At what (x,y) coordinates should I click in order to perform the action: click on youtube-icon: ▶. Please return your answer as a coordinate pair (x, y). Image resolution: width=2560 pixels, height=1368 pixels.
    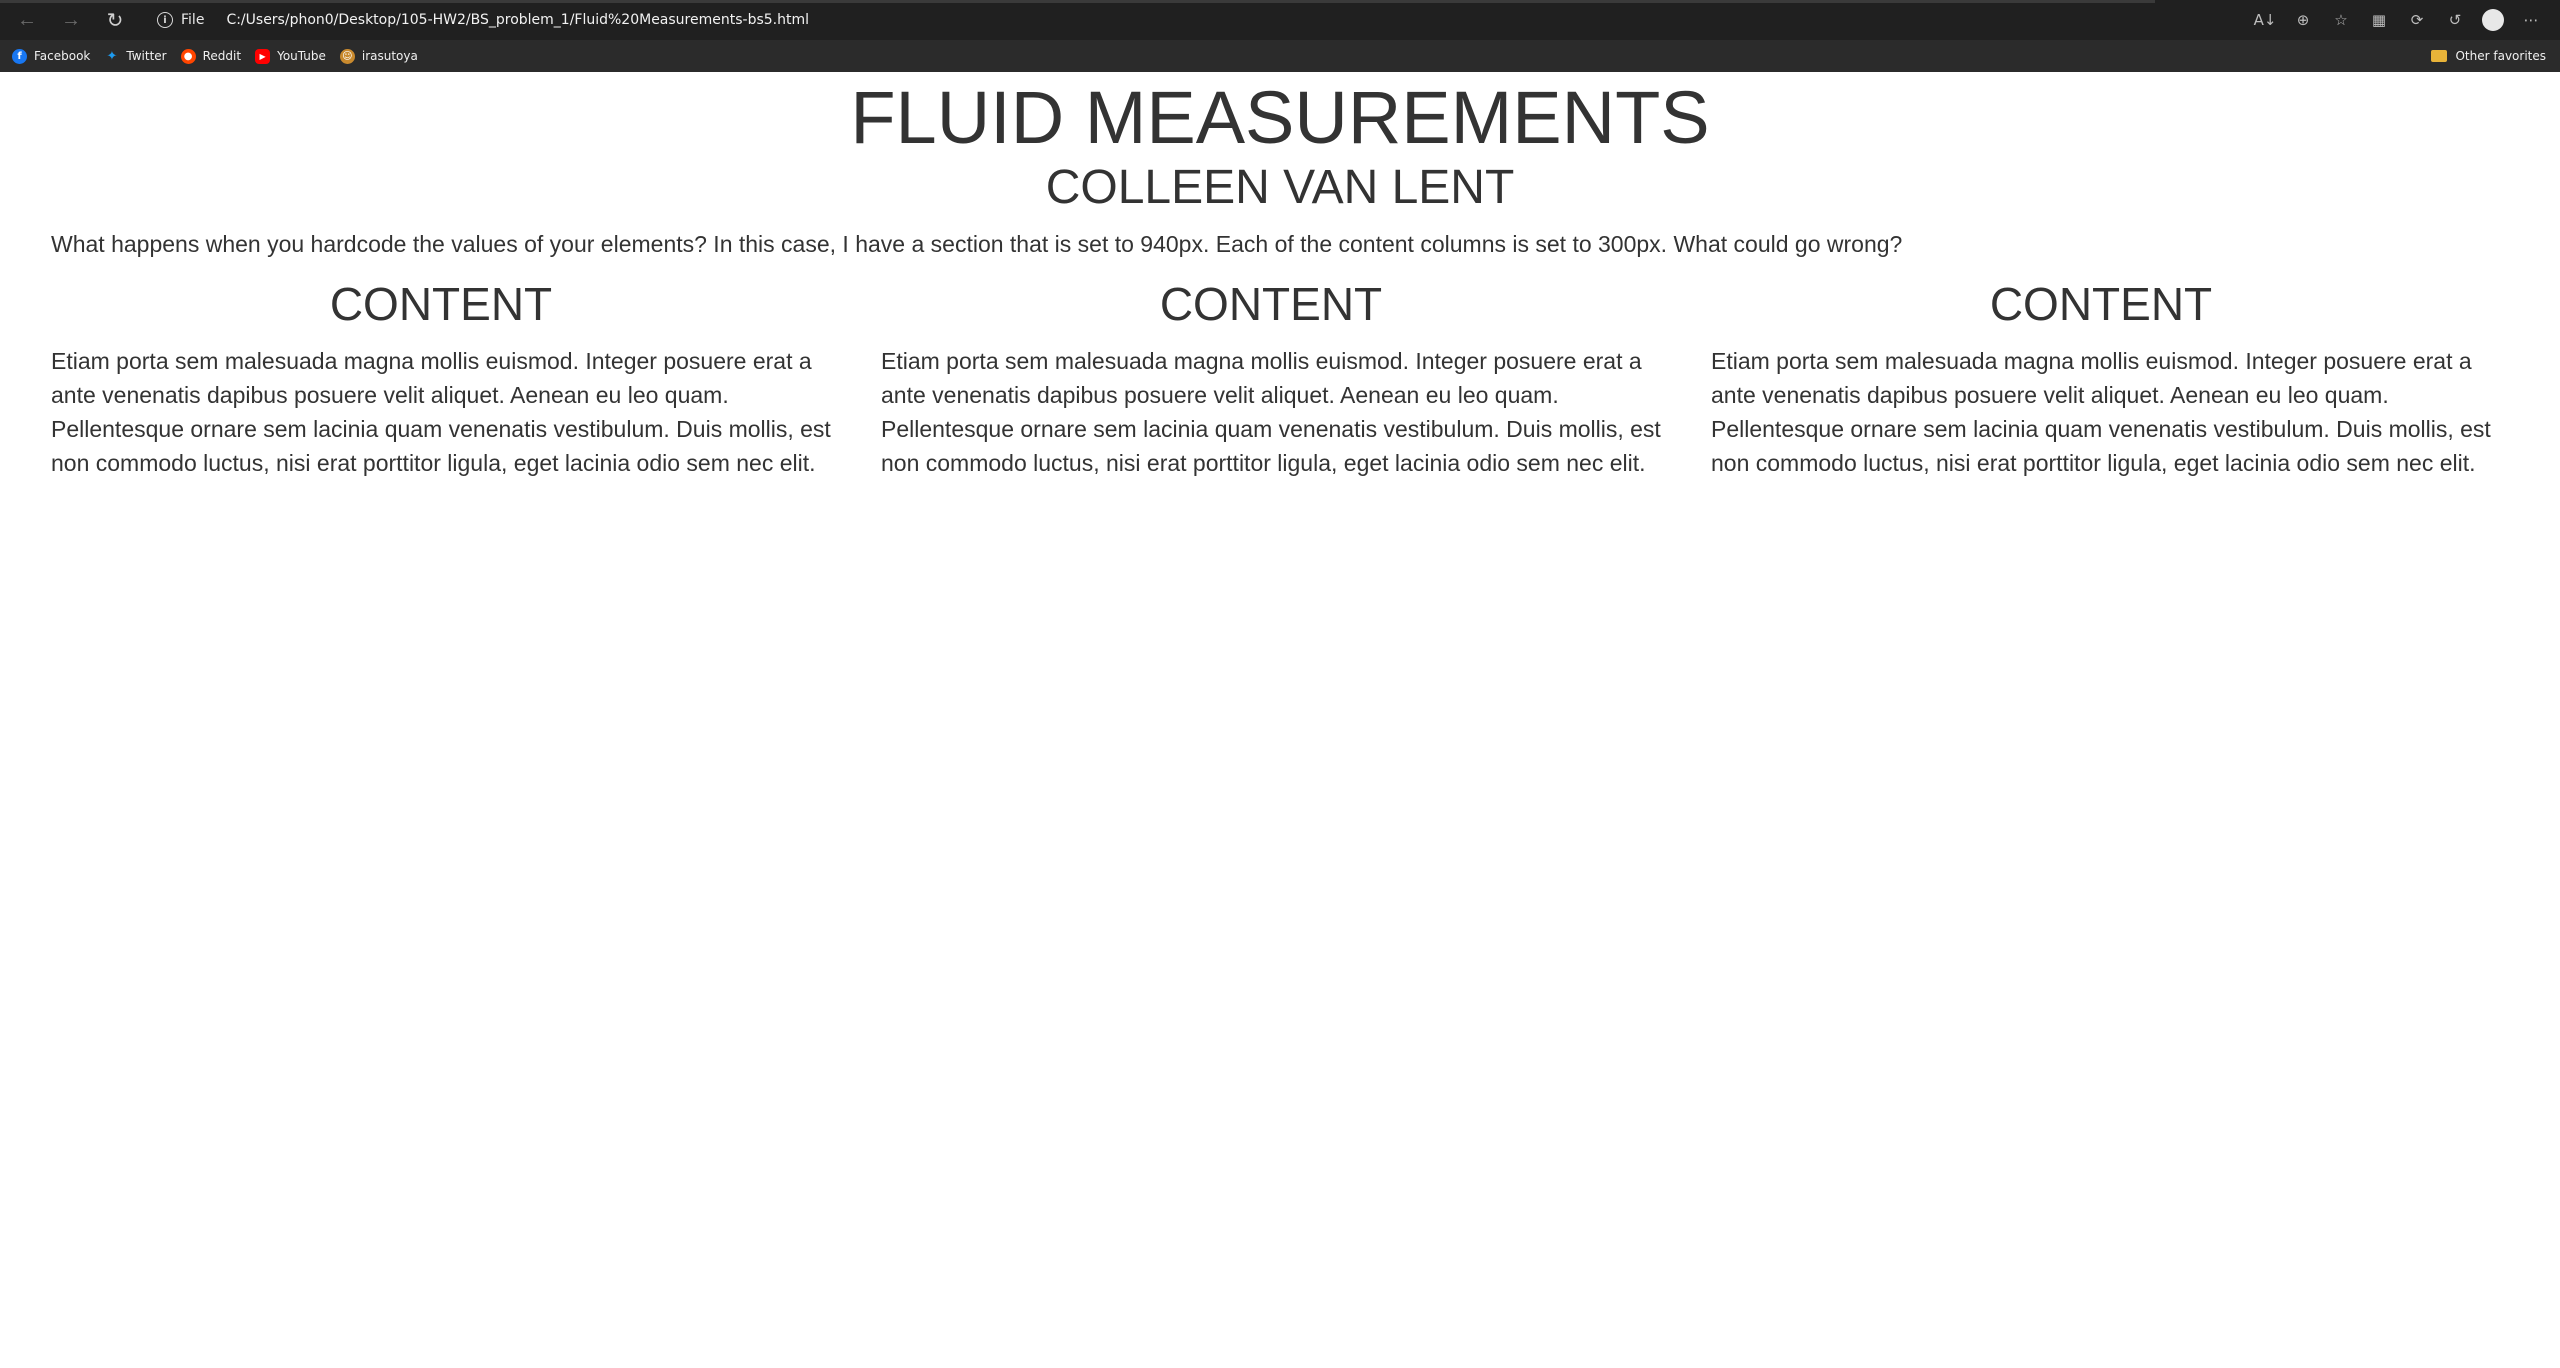
    Looking at the image, I should click on (263, 56).